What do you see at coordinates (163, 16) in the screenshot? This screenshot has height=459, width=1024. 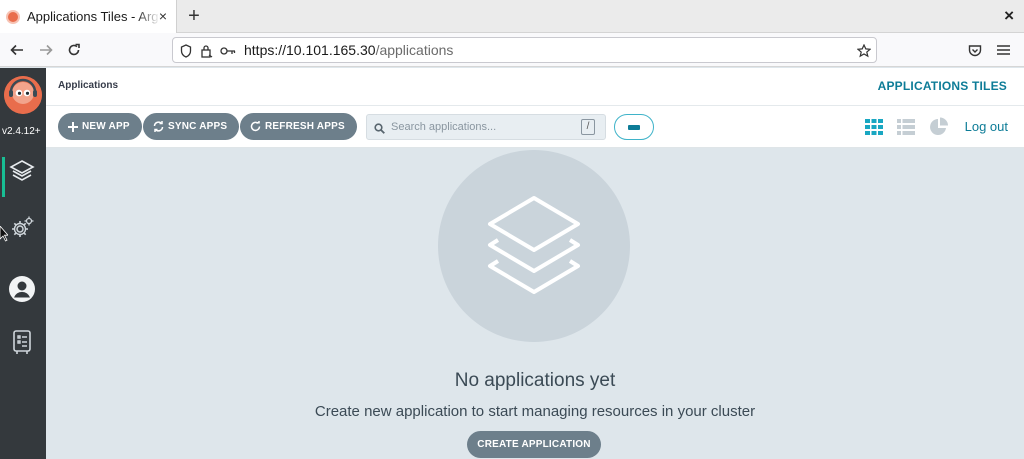 I see `tab-close-icon: ×` at bounding box center [163, 16].